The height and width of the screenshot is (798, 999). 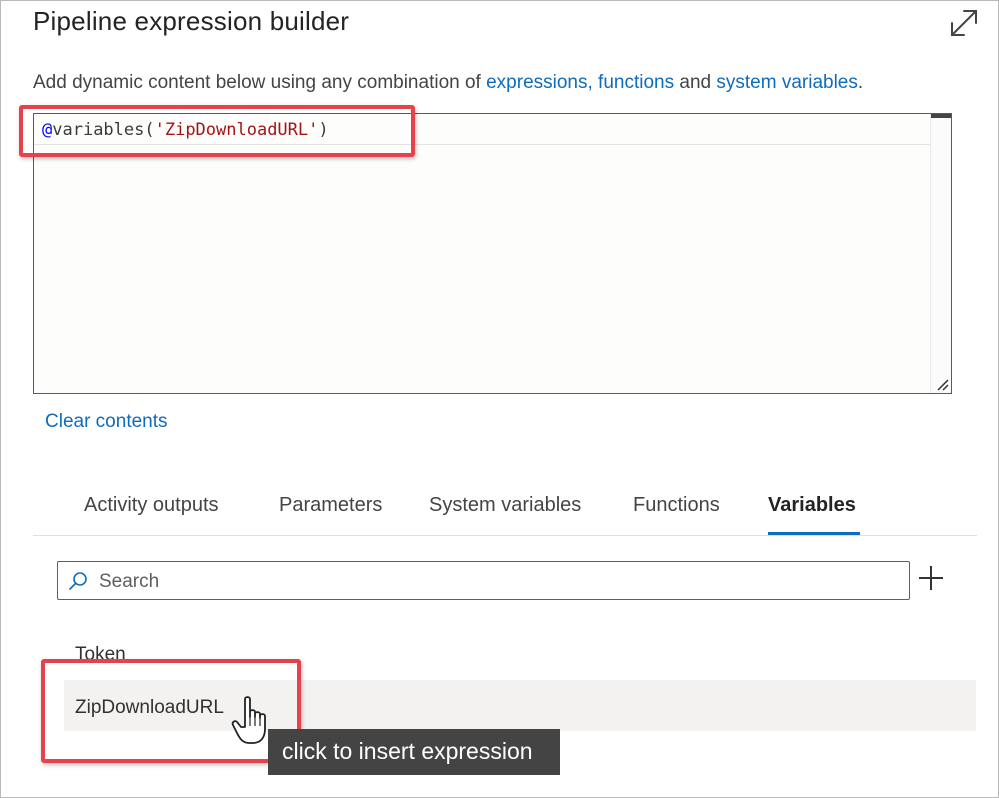 I want to click on tab-variables: Variables, so click(x=812, y=505).